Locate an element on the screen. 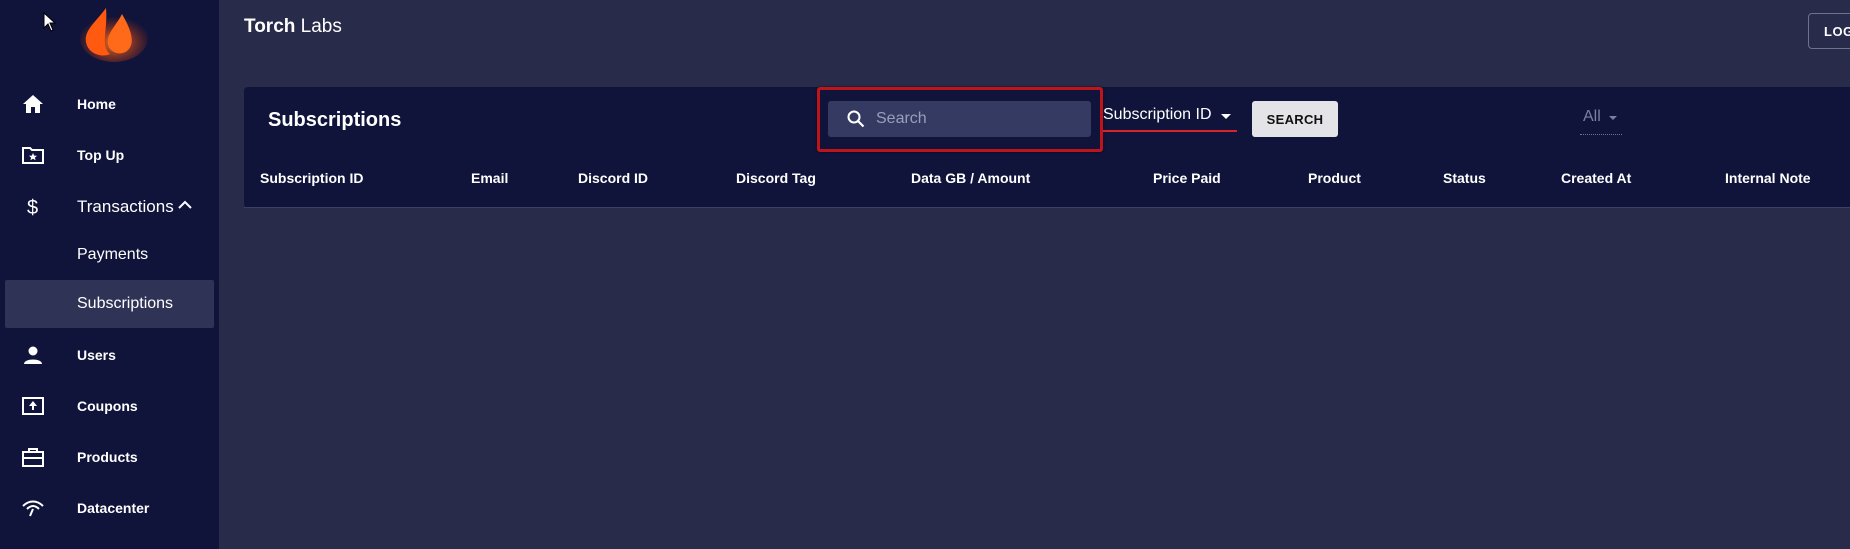 This screenshot has width=1850, height=549. sidebar-item-label: Subscriptions is located at coordinates (125, 303).